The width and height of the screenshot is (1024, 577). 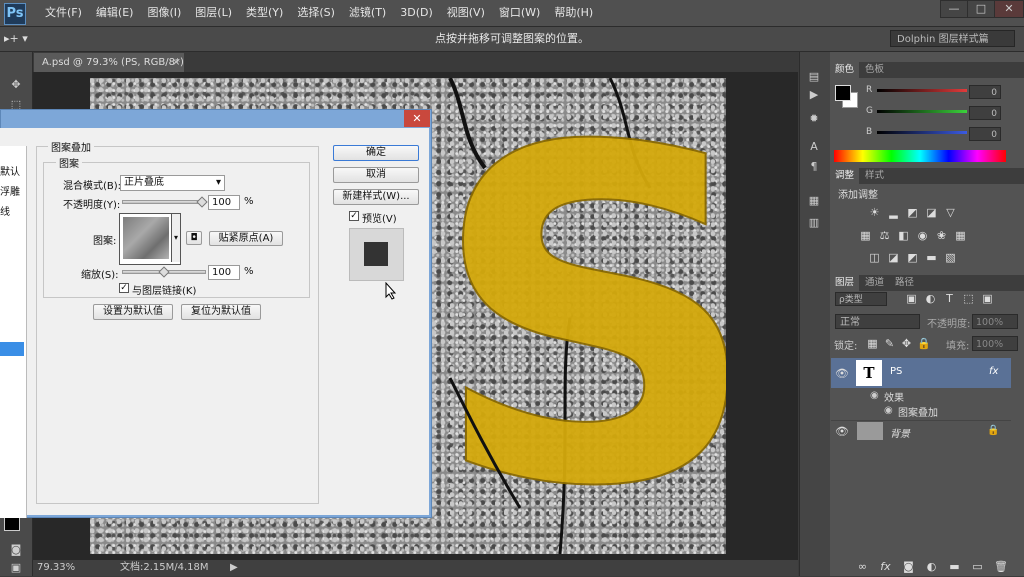 I want to click on layer-effect-pattern-overlay: 图案叠加, so click(x=918, y=411).